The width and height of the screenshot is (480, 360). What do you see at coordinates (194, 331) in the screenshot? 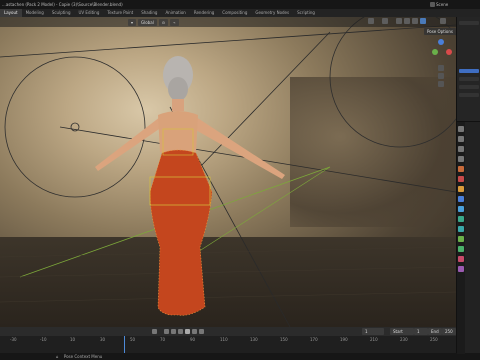
I see `next-keyframe-icon` at bounding box center [194, 331].